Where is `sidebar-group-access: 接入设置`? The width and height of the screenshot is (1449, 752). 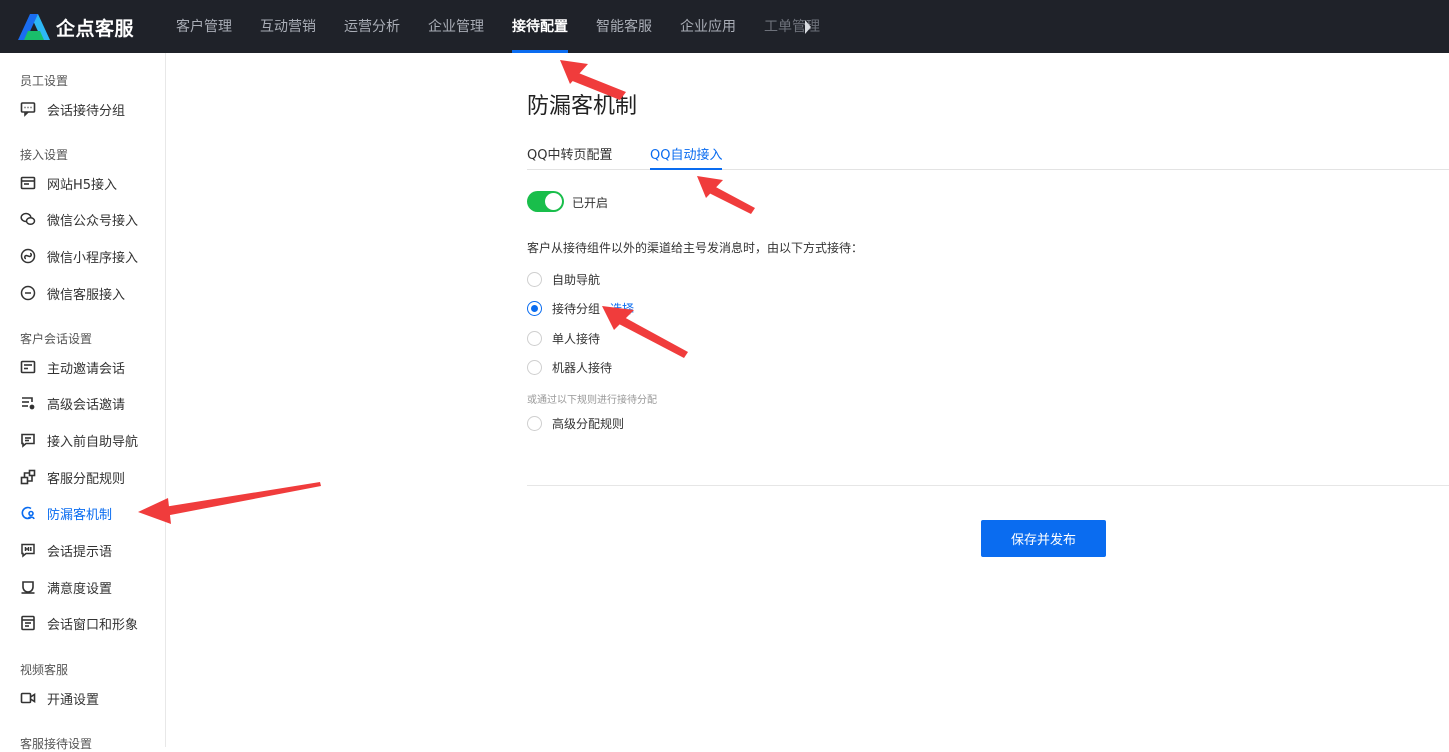 sidebar-group-access: 接入设置 is located at coordinates (44, 155).